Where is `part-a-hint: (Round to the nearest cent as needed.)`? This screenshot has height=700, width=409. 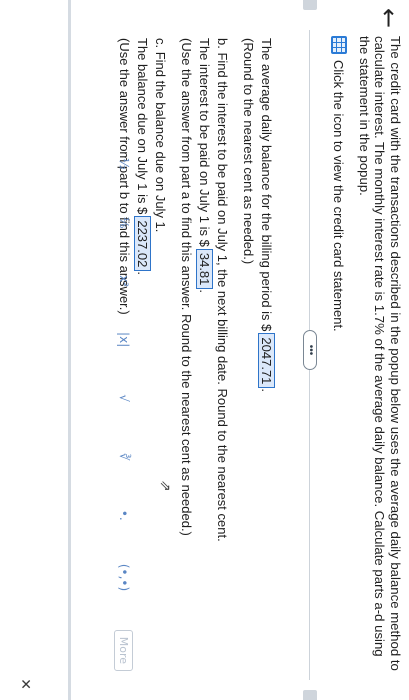 part-a-hint: (Round to the nearest cent as needed.) is located at coordinates (248, 151).